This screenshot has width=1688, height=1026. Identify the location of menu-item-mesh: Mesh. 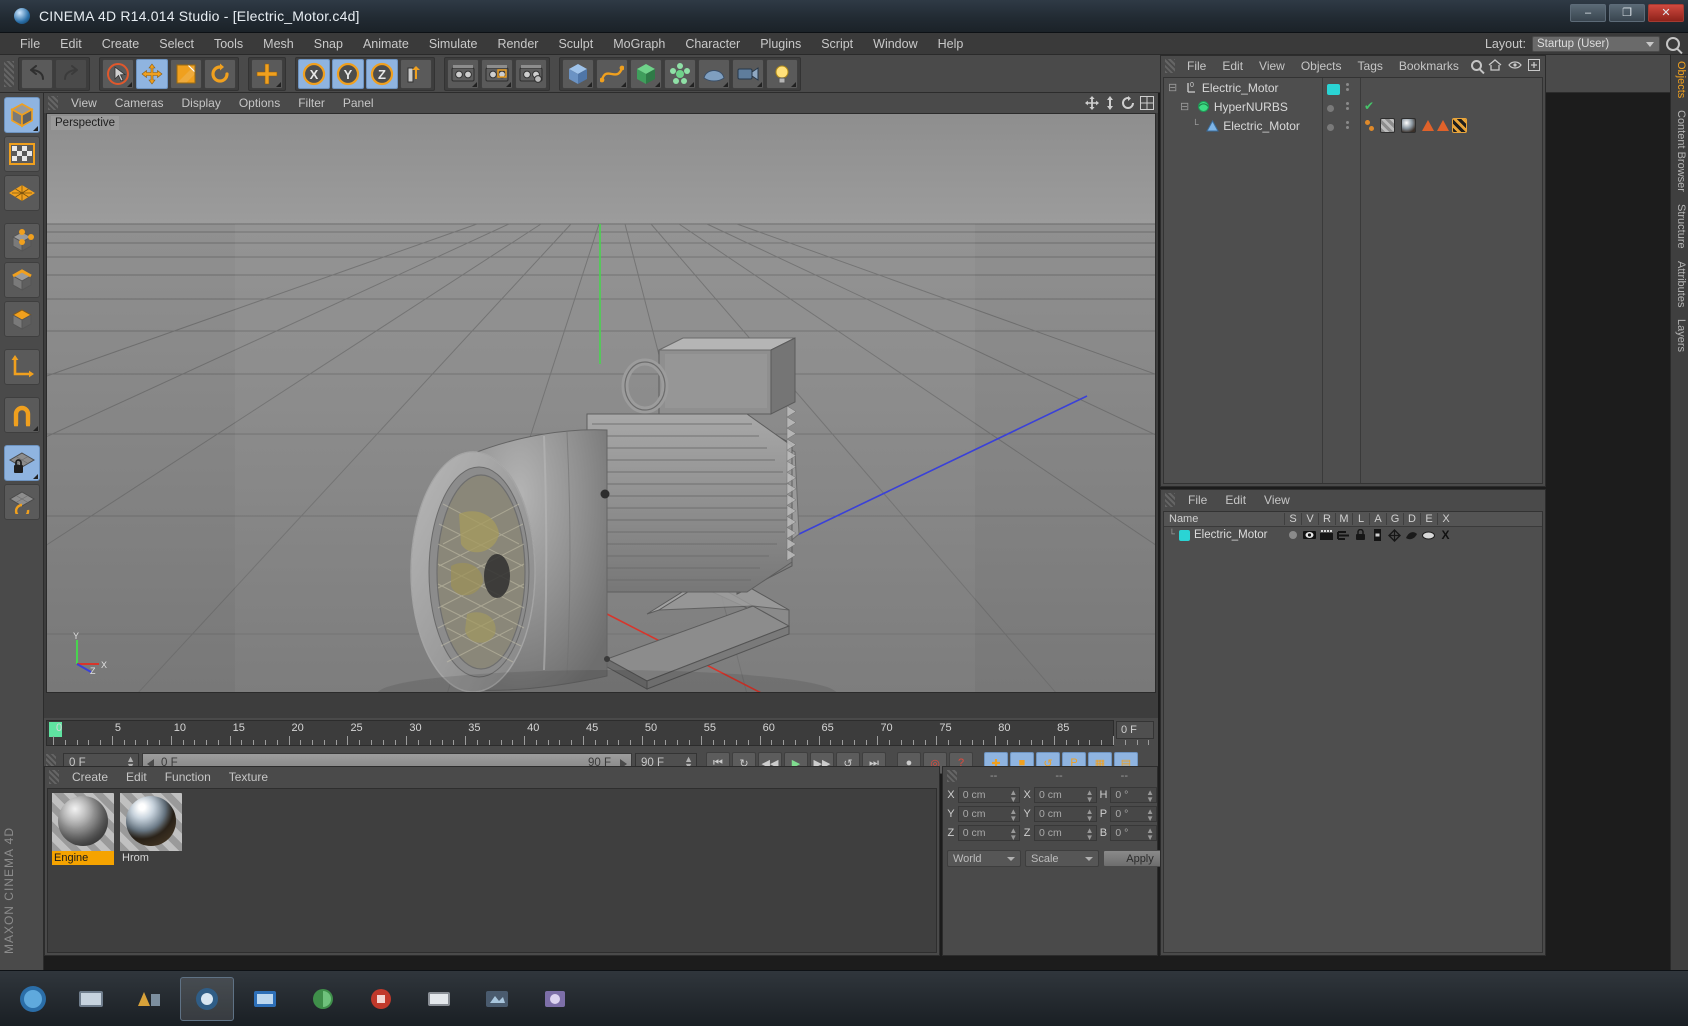
(278, 44).